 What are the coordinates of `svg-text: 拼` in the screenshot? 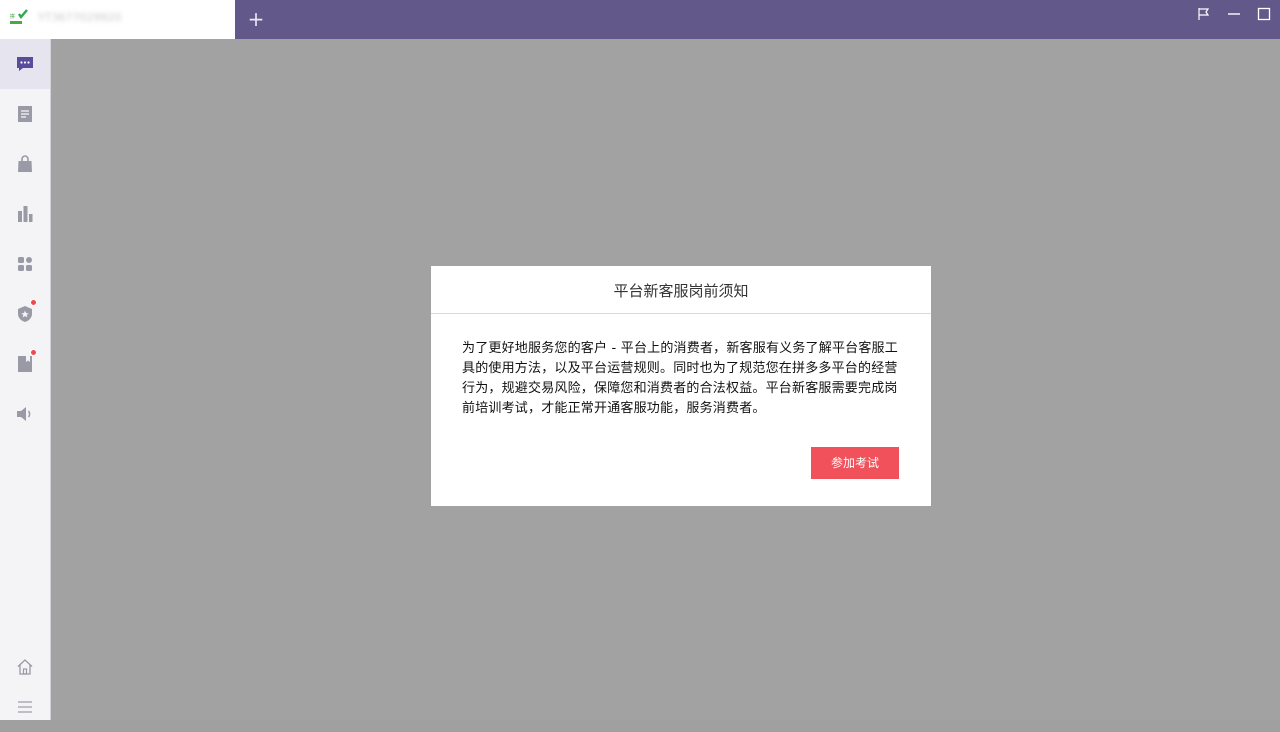 It's located at (12, 16).